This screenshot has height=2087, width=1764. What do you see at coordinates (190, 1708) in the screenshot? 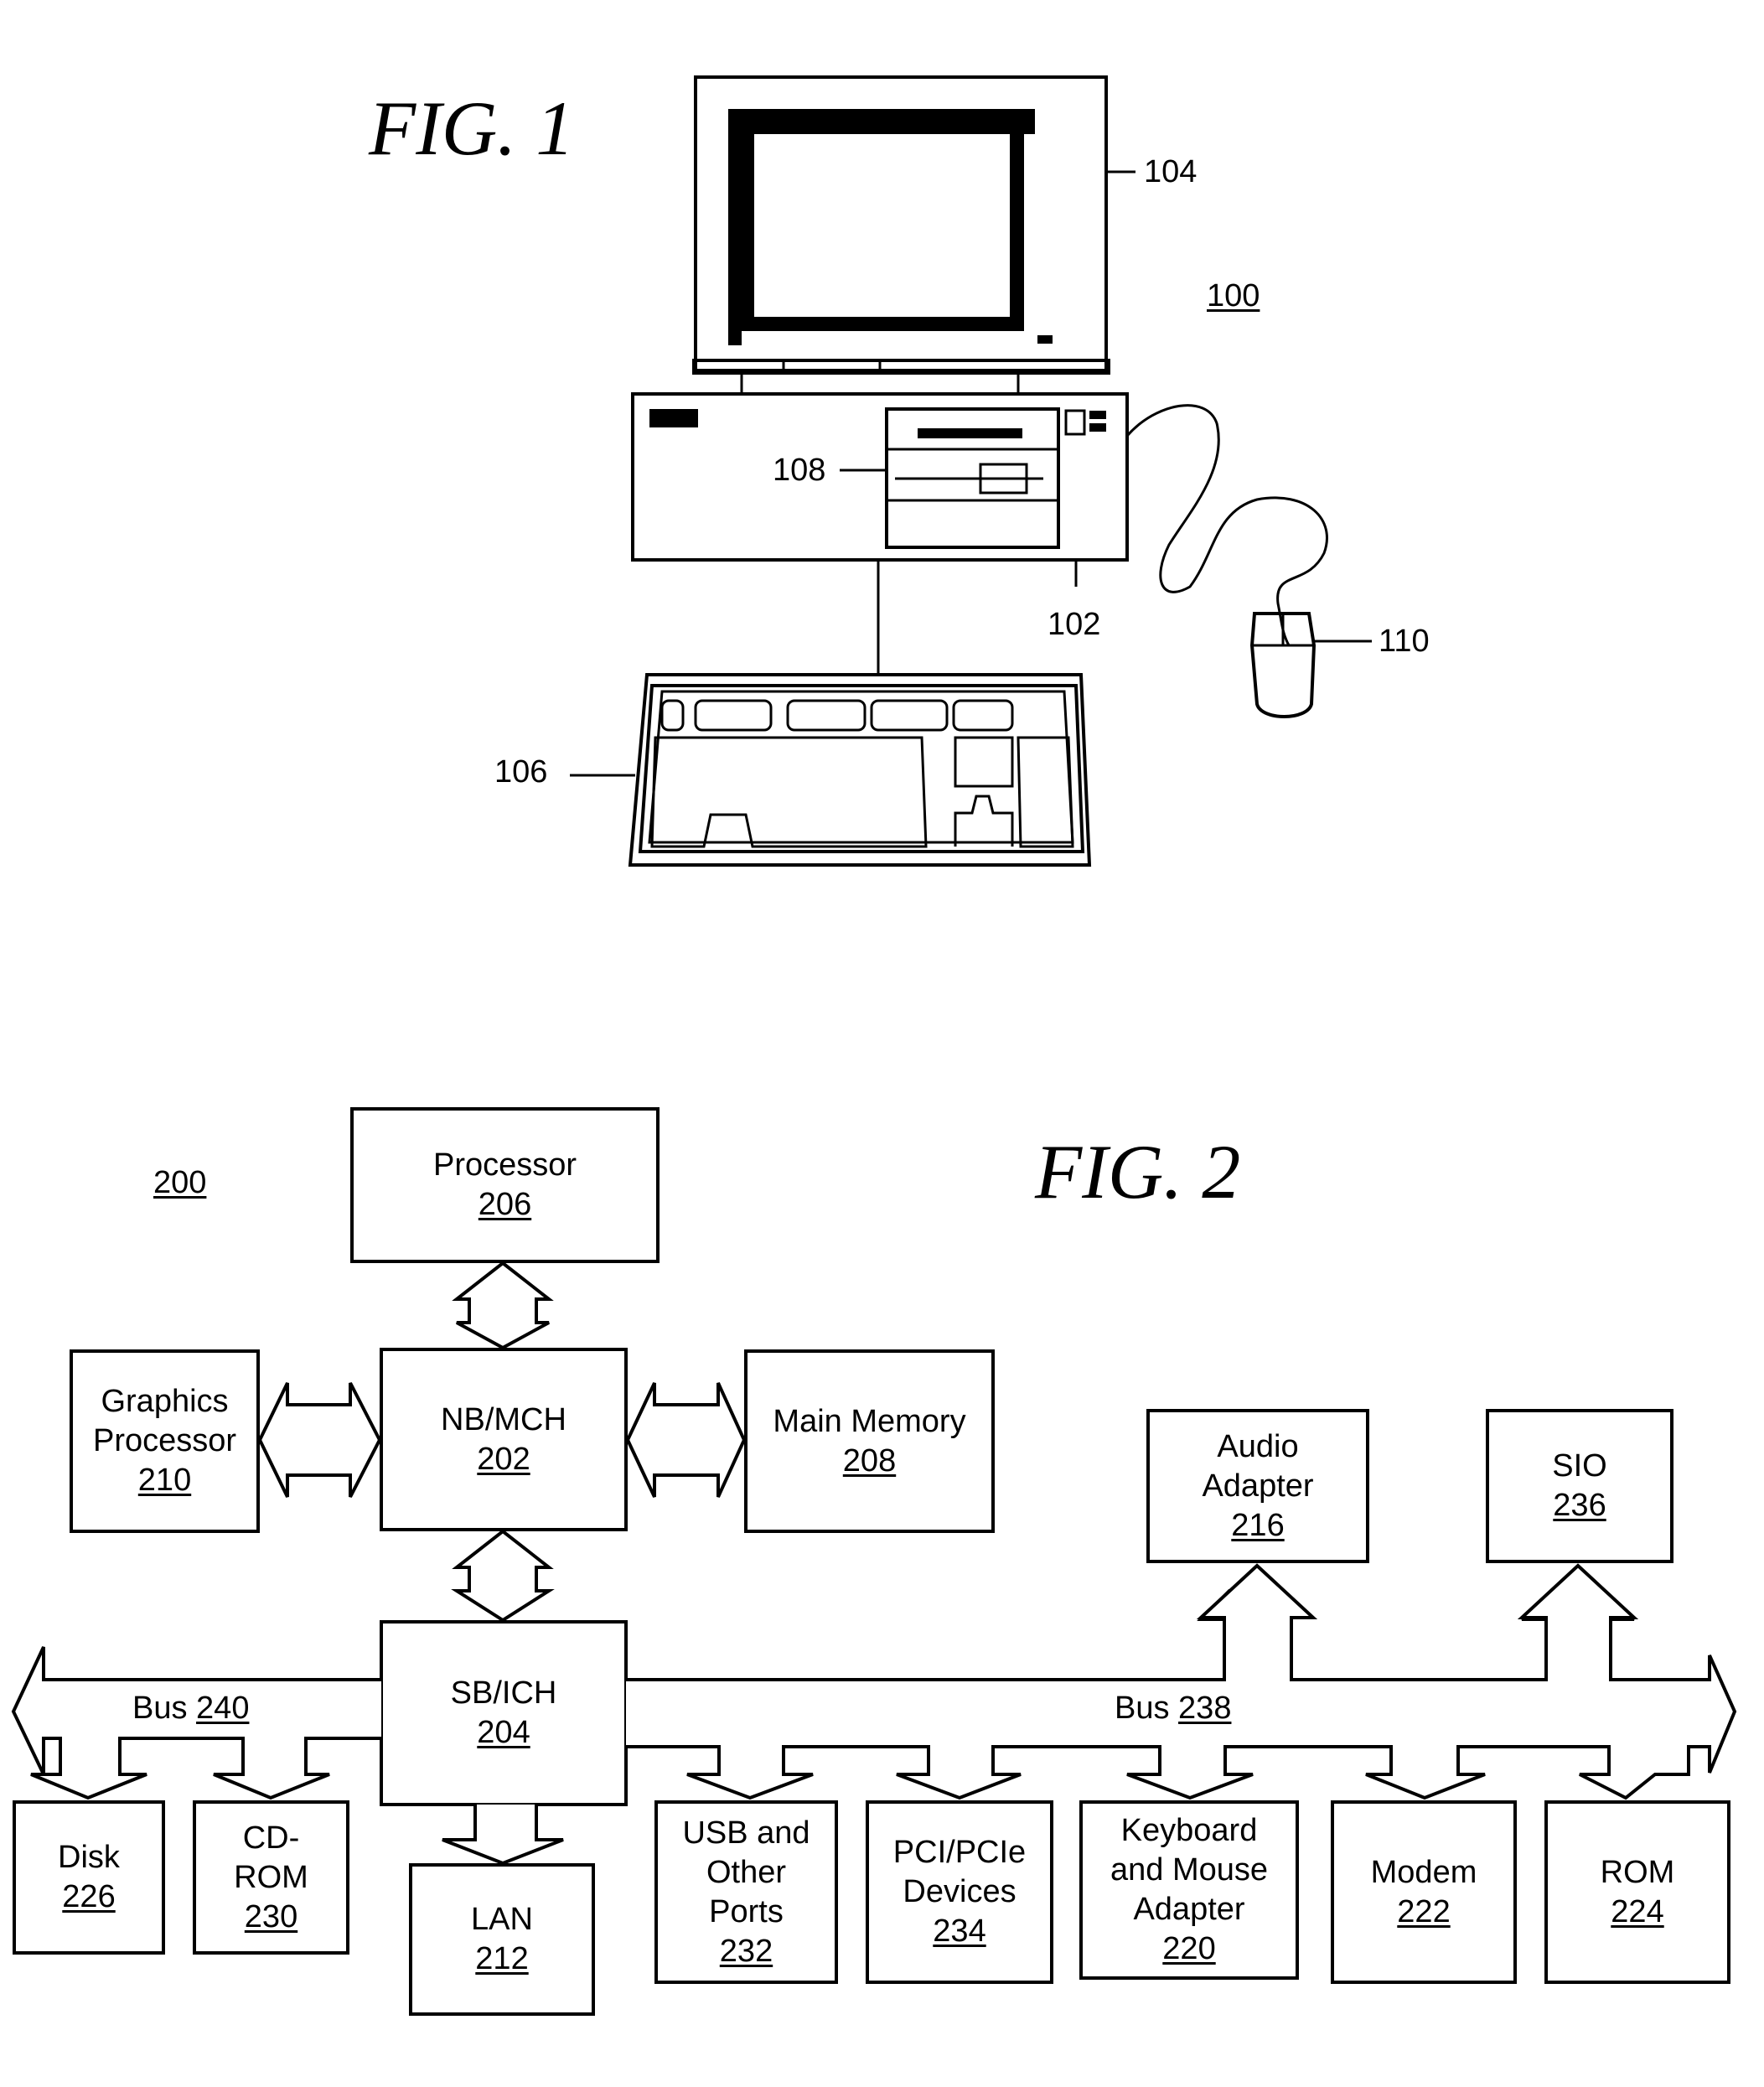
I see `bus-240-label: Bus 240` at bounding box center [190, 1708].